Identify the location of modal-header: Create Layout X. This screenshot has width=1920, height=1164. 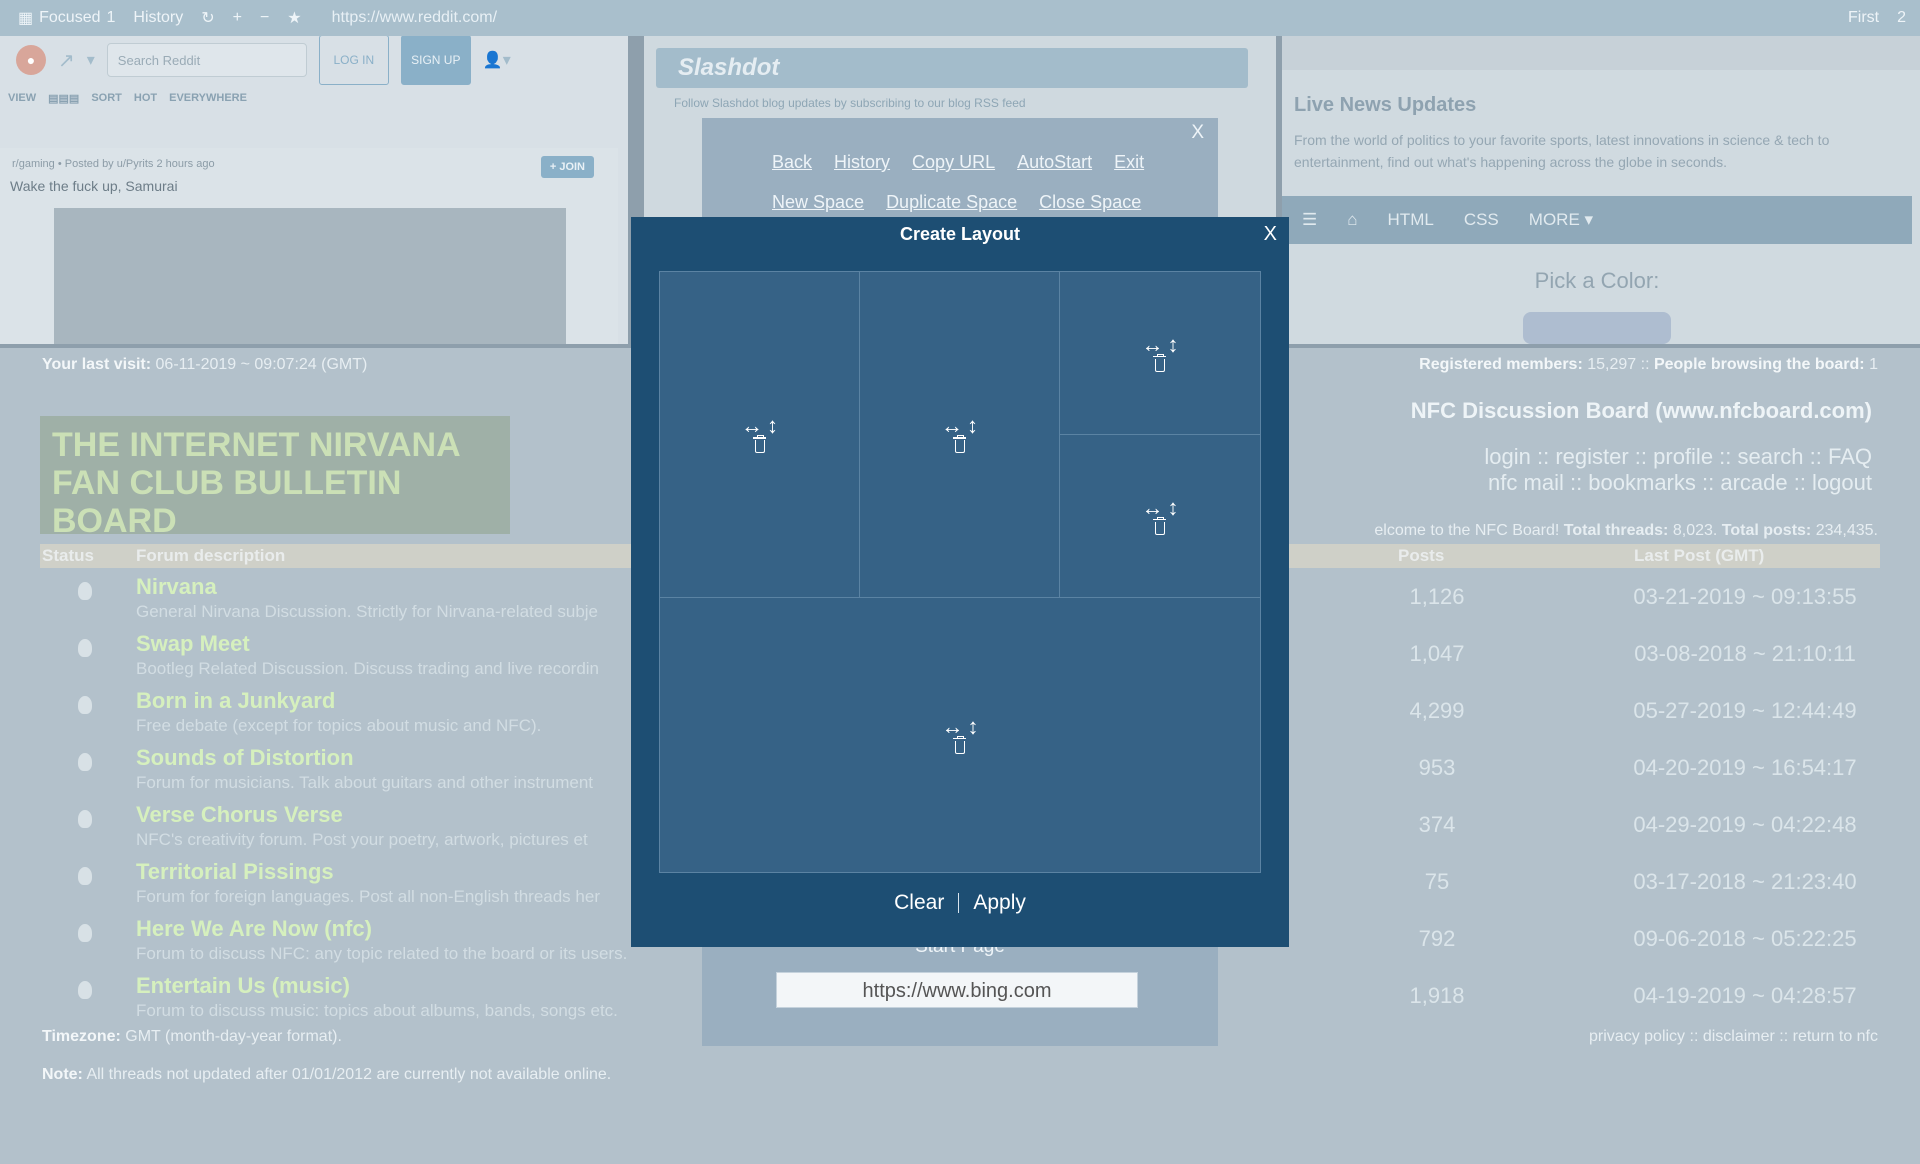
(960, 234).